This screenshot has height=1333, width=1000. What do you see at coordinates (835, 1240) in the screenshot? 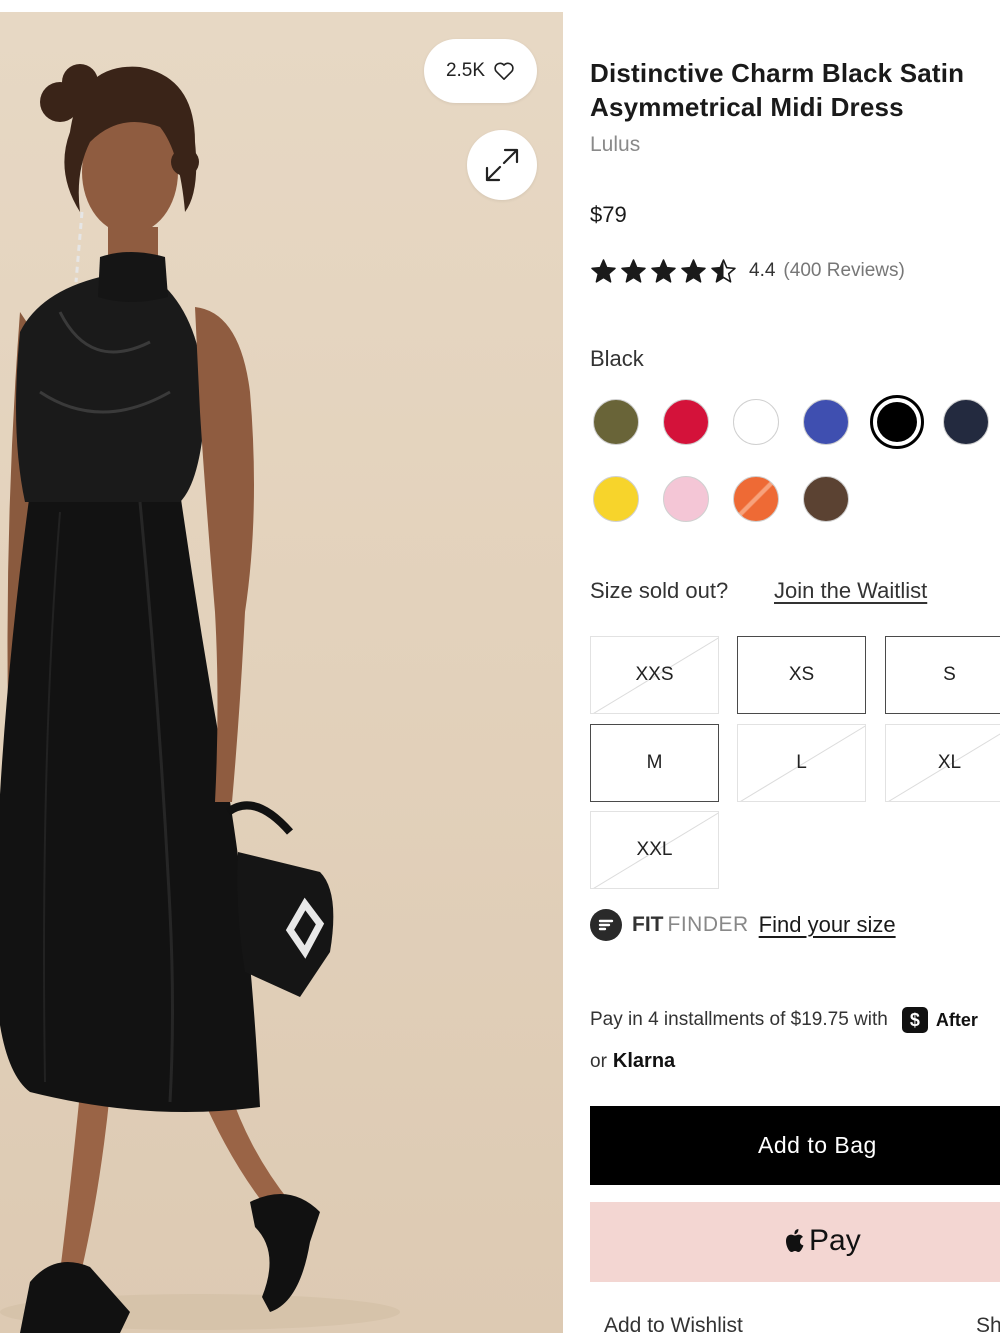
I see `apple-pay-label: Pay` at bounding box center [835, 1240].